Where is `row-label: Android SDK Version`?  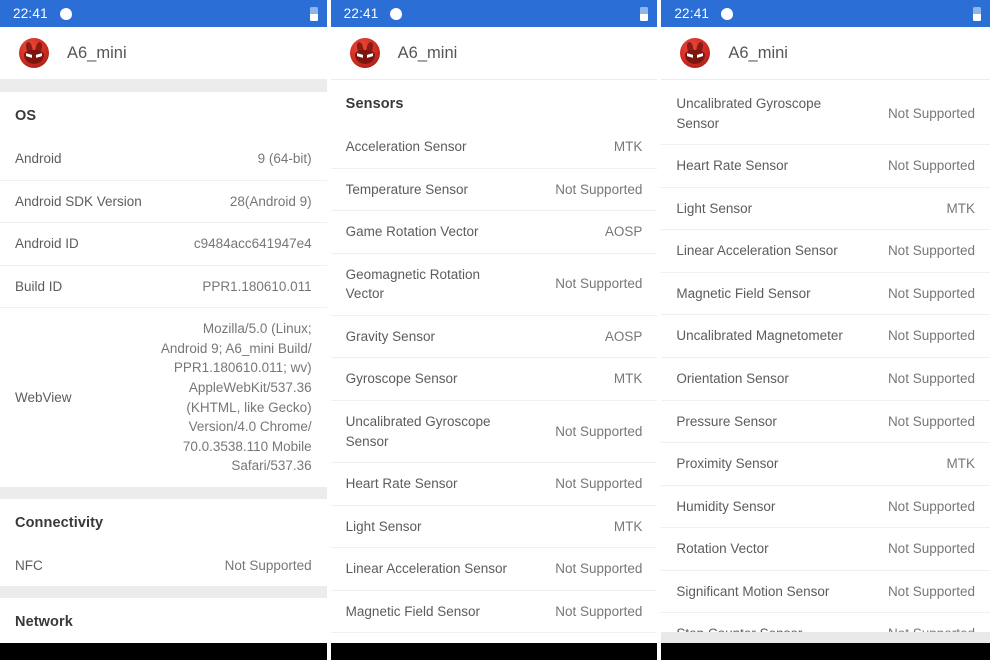 row-label: Android SDK Version is located at coordinates (78, 201).